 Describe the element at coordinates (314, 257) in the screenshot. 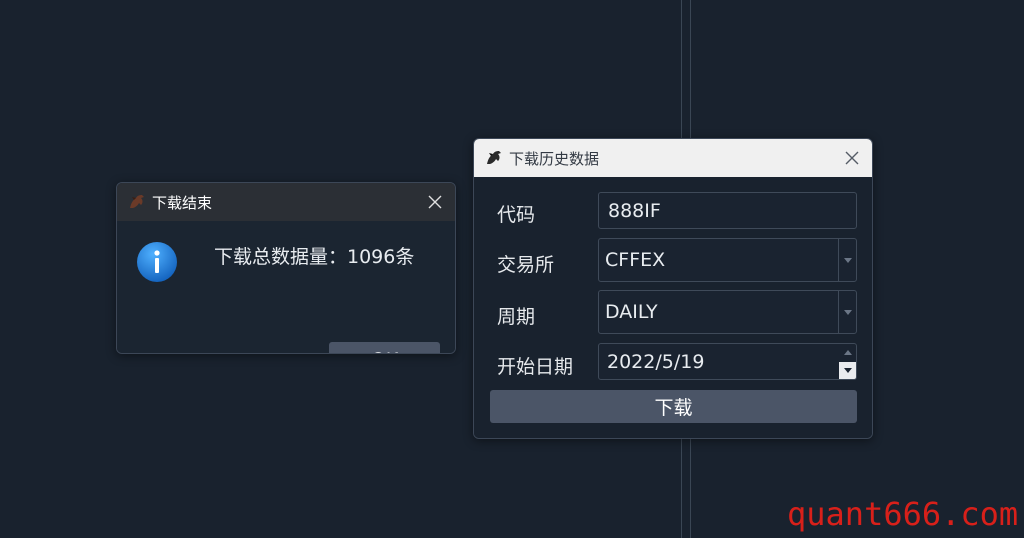

I see `message-text: 下载总数据量：1096条` at that location.